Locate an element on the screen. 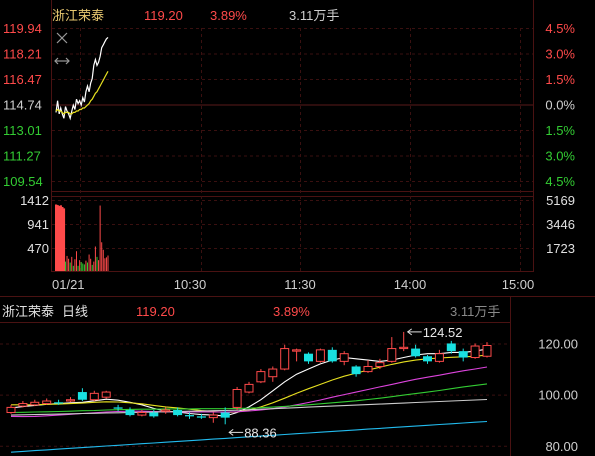 The width and height of the screenshot is (595, 456). price-tick-label: 118.21 is located at coordinates (22, 54).